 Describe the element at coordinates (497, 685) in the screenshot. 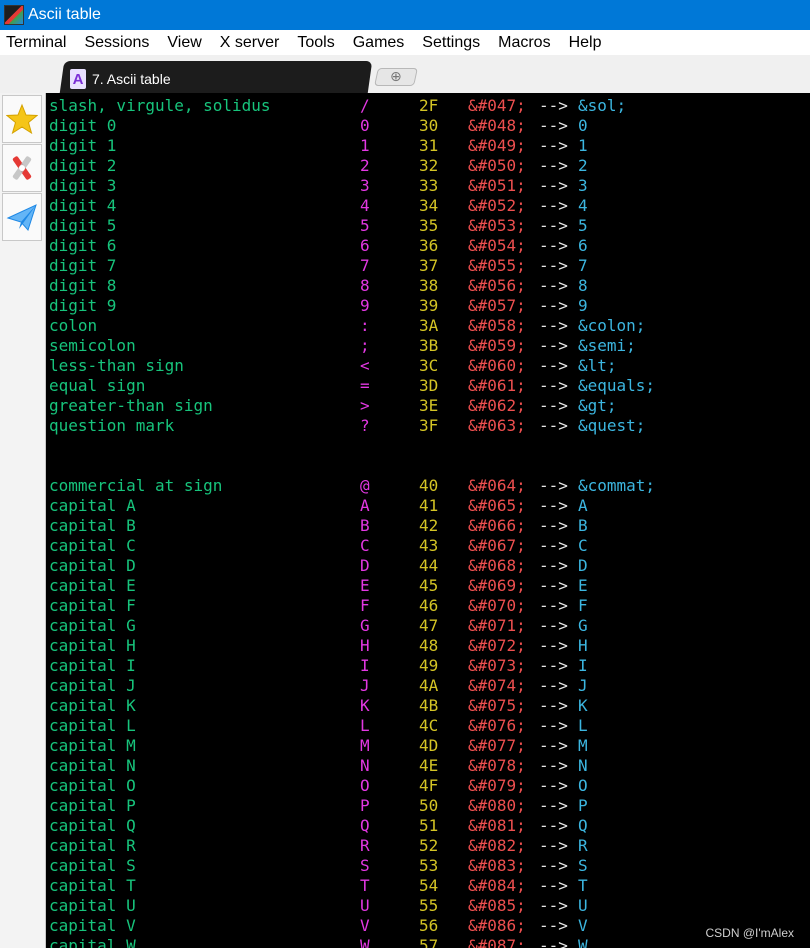

I see `terminal-entity-cell: &#074;` at that location.